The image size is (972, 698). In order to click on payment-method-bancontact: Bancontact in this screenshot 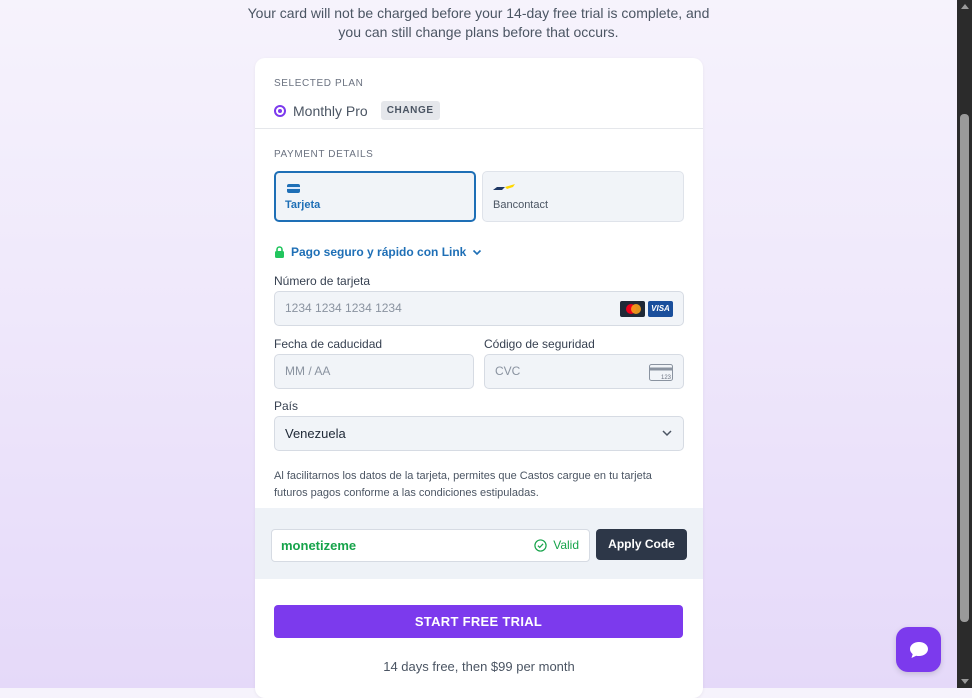, I will do `click(583, 196)`.